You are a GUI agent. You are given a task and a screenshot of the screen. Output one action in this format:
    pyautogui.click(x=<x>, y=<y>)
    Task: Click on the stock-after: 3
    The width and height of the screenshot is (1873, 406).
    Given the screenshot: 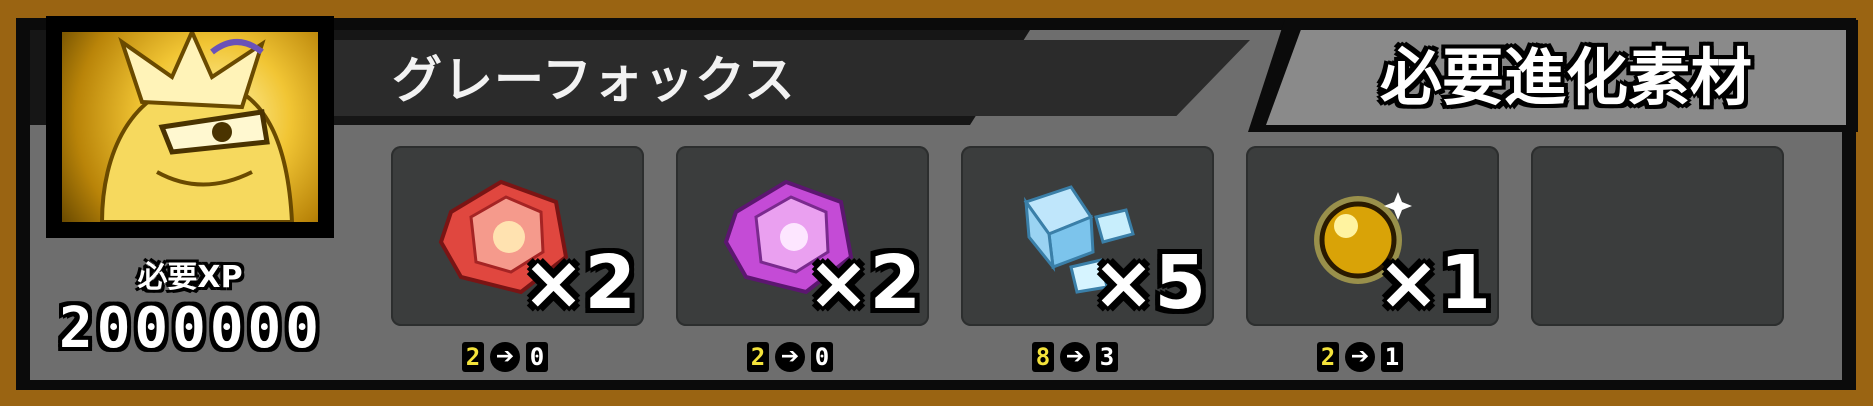 What is the action you would take?
    pyautogui.click(x=1107, y=357)
    